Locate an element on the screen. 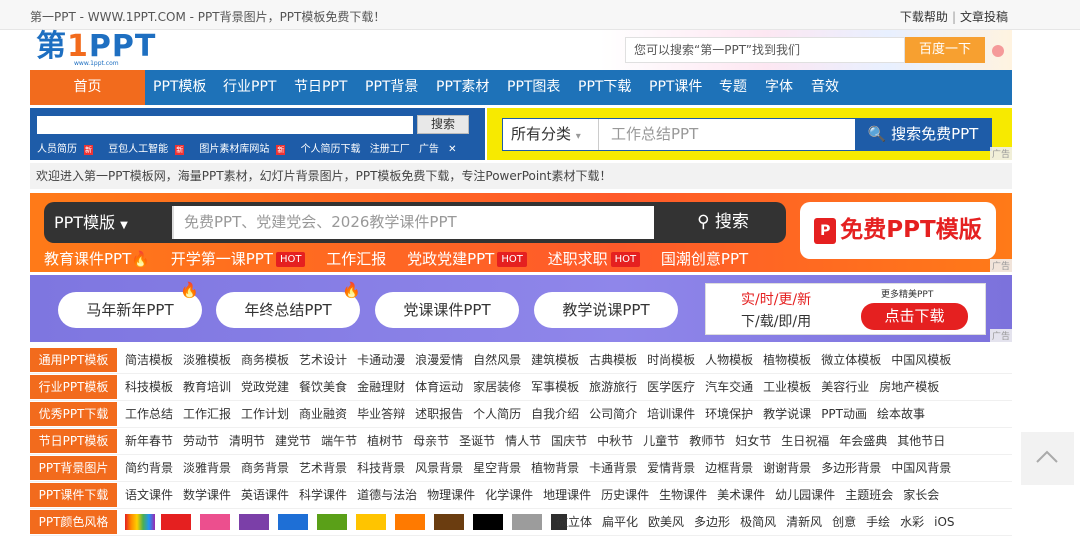 Image resolution: width=1080 pixels, height=542 pixels. category-link: 商务模板 is located at coordinates (265, 360).